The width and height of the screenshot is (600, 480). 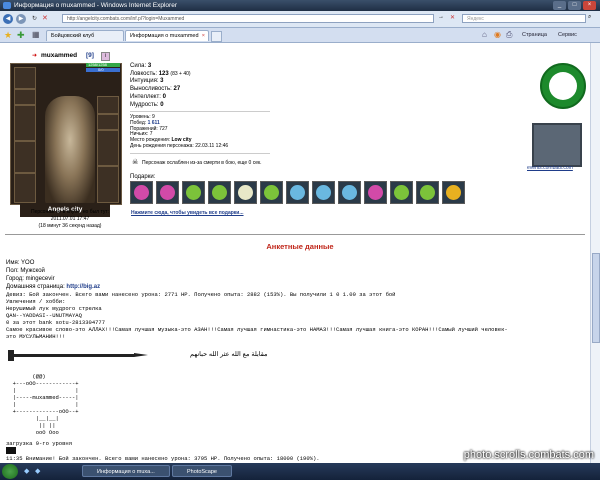 What do you see at coordinates (85, 35) in the screenshot?
I see `tab-fight-club: Бойцовский клуб` at bounding box center [85, 35].